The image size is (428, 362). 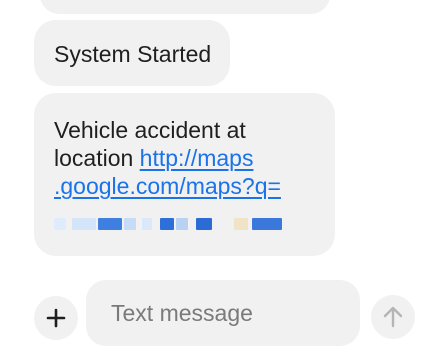 What do you see at coordinates (197, 158) in the screenshot?
I see `maps-link: http://maps` at bounding box center [197, 158].